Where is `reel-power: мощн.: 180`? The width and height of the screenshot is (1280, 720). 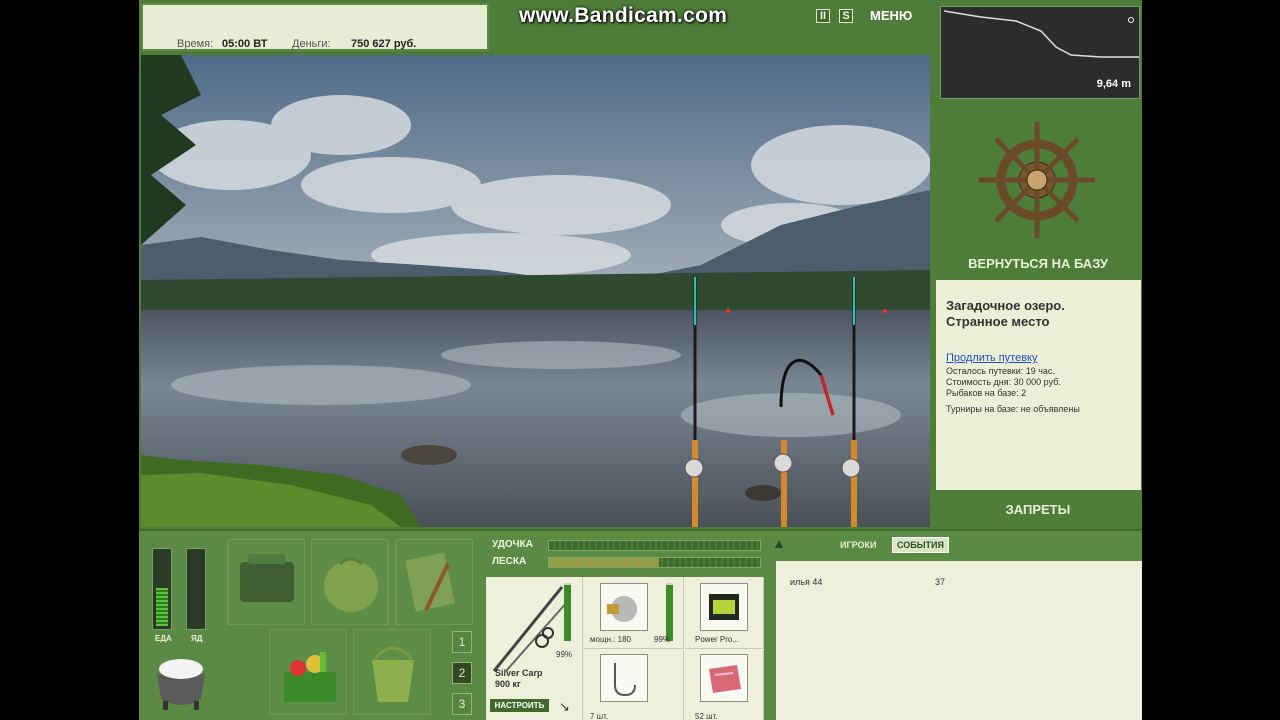
reel-power: мощн.: 180 is located at coordinates (610, 639).